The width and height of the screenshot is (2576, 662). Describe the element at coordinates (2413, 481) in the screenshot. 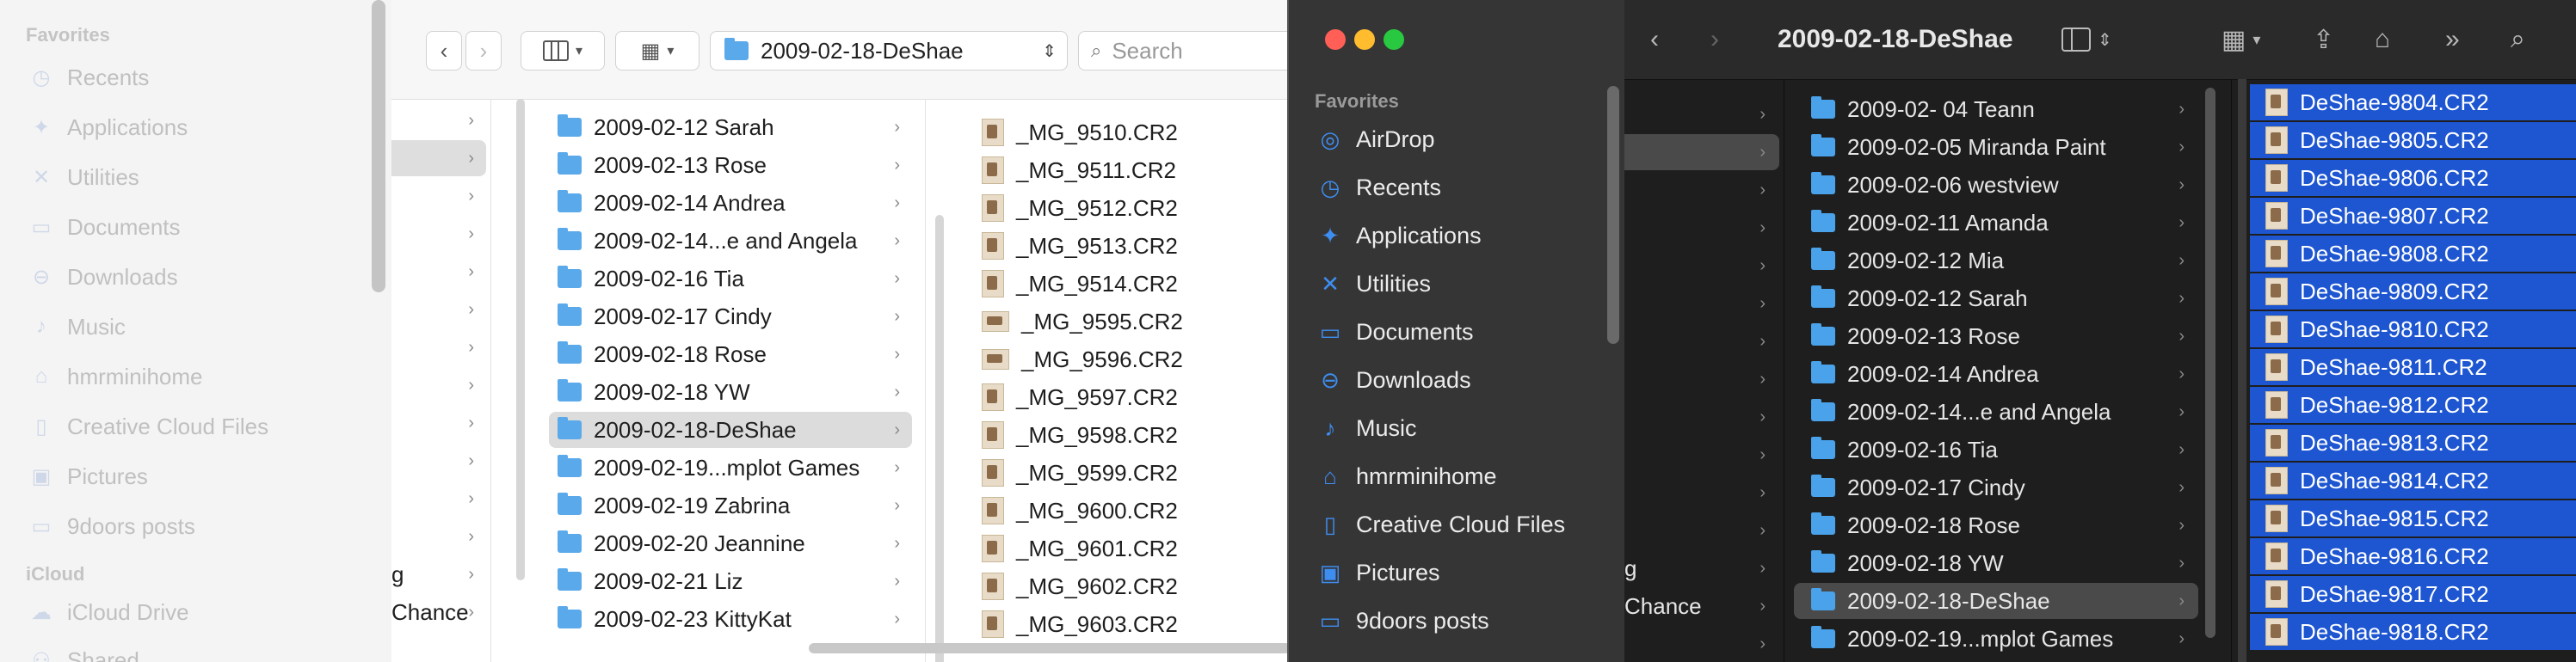

I see `file-row-selected: DeShae-9814.CR2` at that location.